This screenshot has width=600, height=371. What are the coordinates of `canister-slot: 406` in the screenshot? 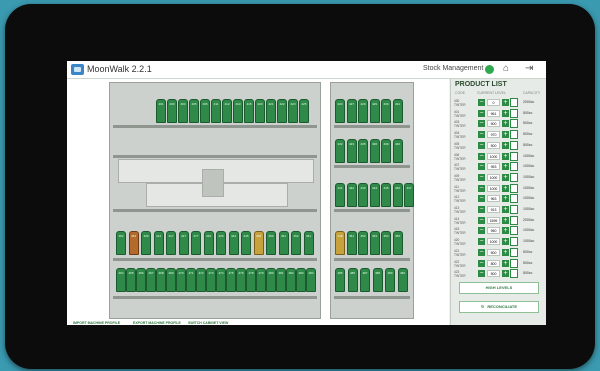 It's located at (205, 111).